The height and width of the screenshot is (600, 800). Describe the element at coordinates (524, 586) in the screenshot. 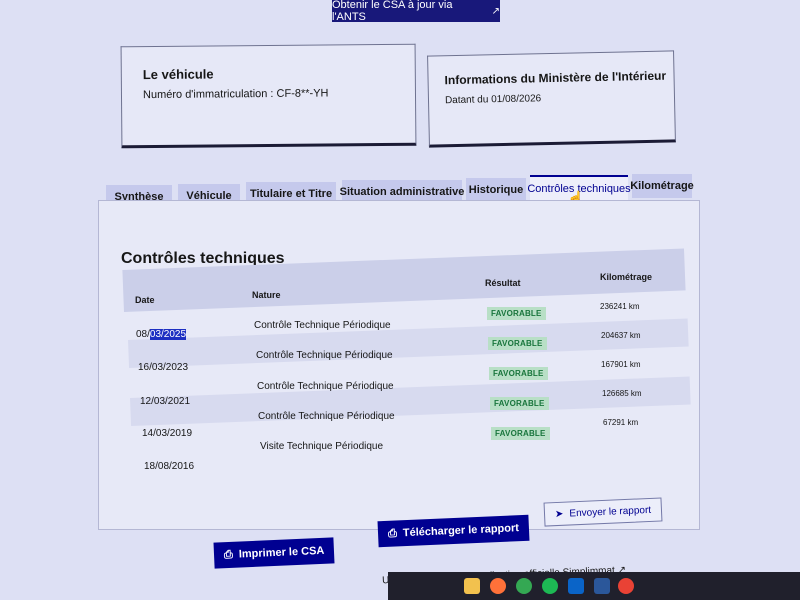

I see `chrome-icon` at that location.